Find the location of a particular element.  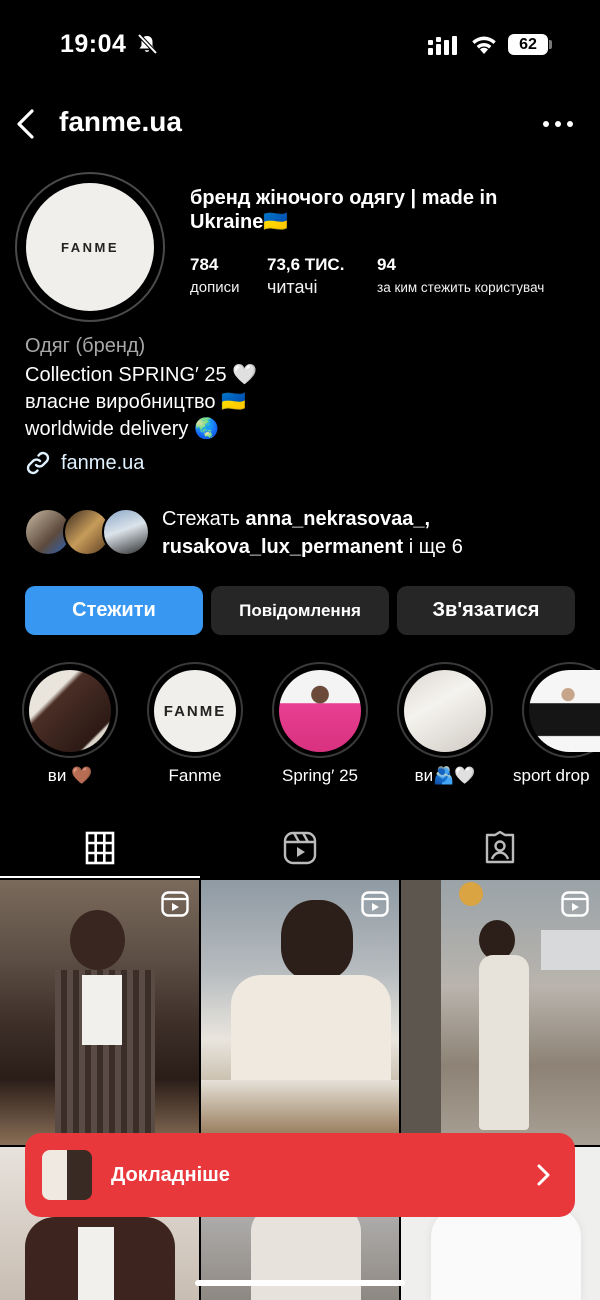

followed-by-name: rusakova_lux_permanent is located at coordinates (282, 547).